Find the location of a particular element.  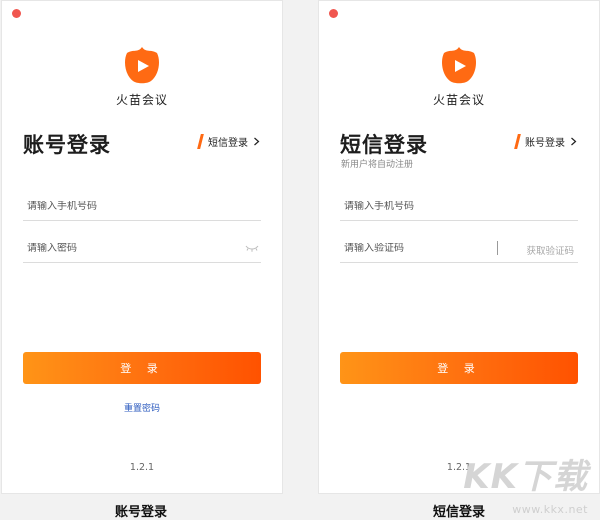

caption-account-login: 账号登录 is located at coordinates (140, 512).